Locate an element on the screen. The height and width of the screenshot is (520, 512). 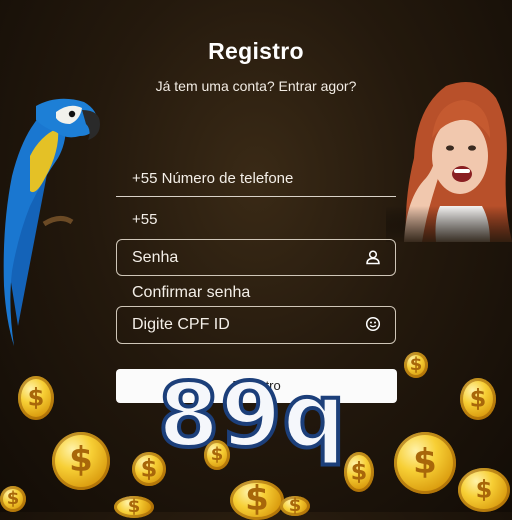
smile-icon is located at coordinates (373, 324).